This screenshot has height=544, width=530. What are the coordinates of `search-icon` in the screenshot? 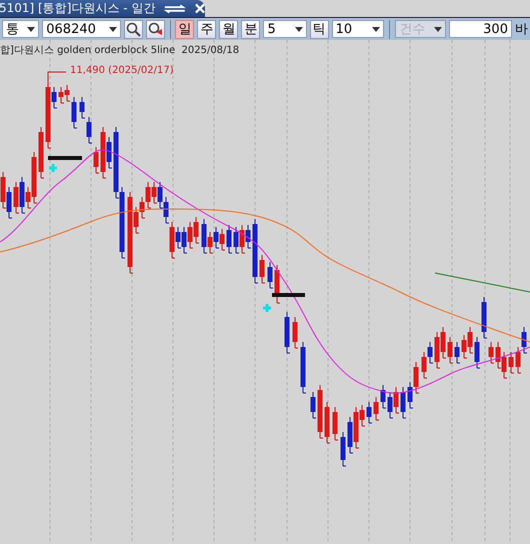 It's located at (133, 29).